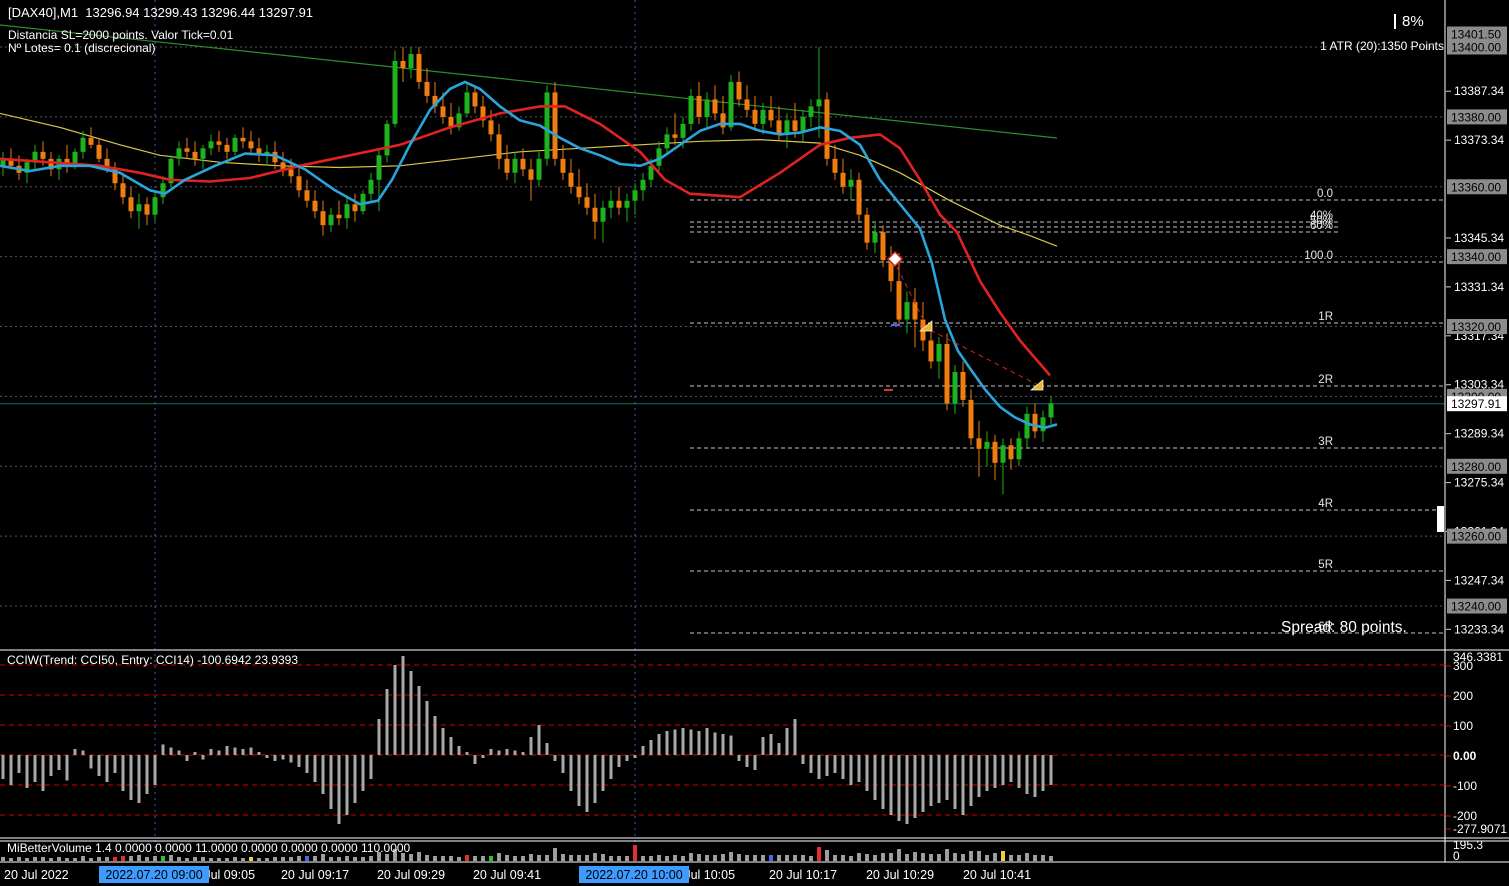 The image size is (1509, 886). What do you see at coordinates (1465, 786) in the screenshot?
I see `cci-axis-label: -100` at bounding box center [1465, 786].